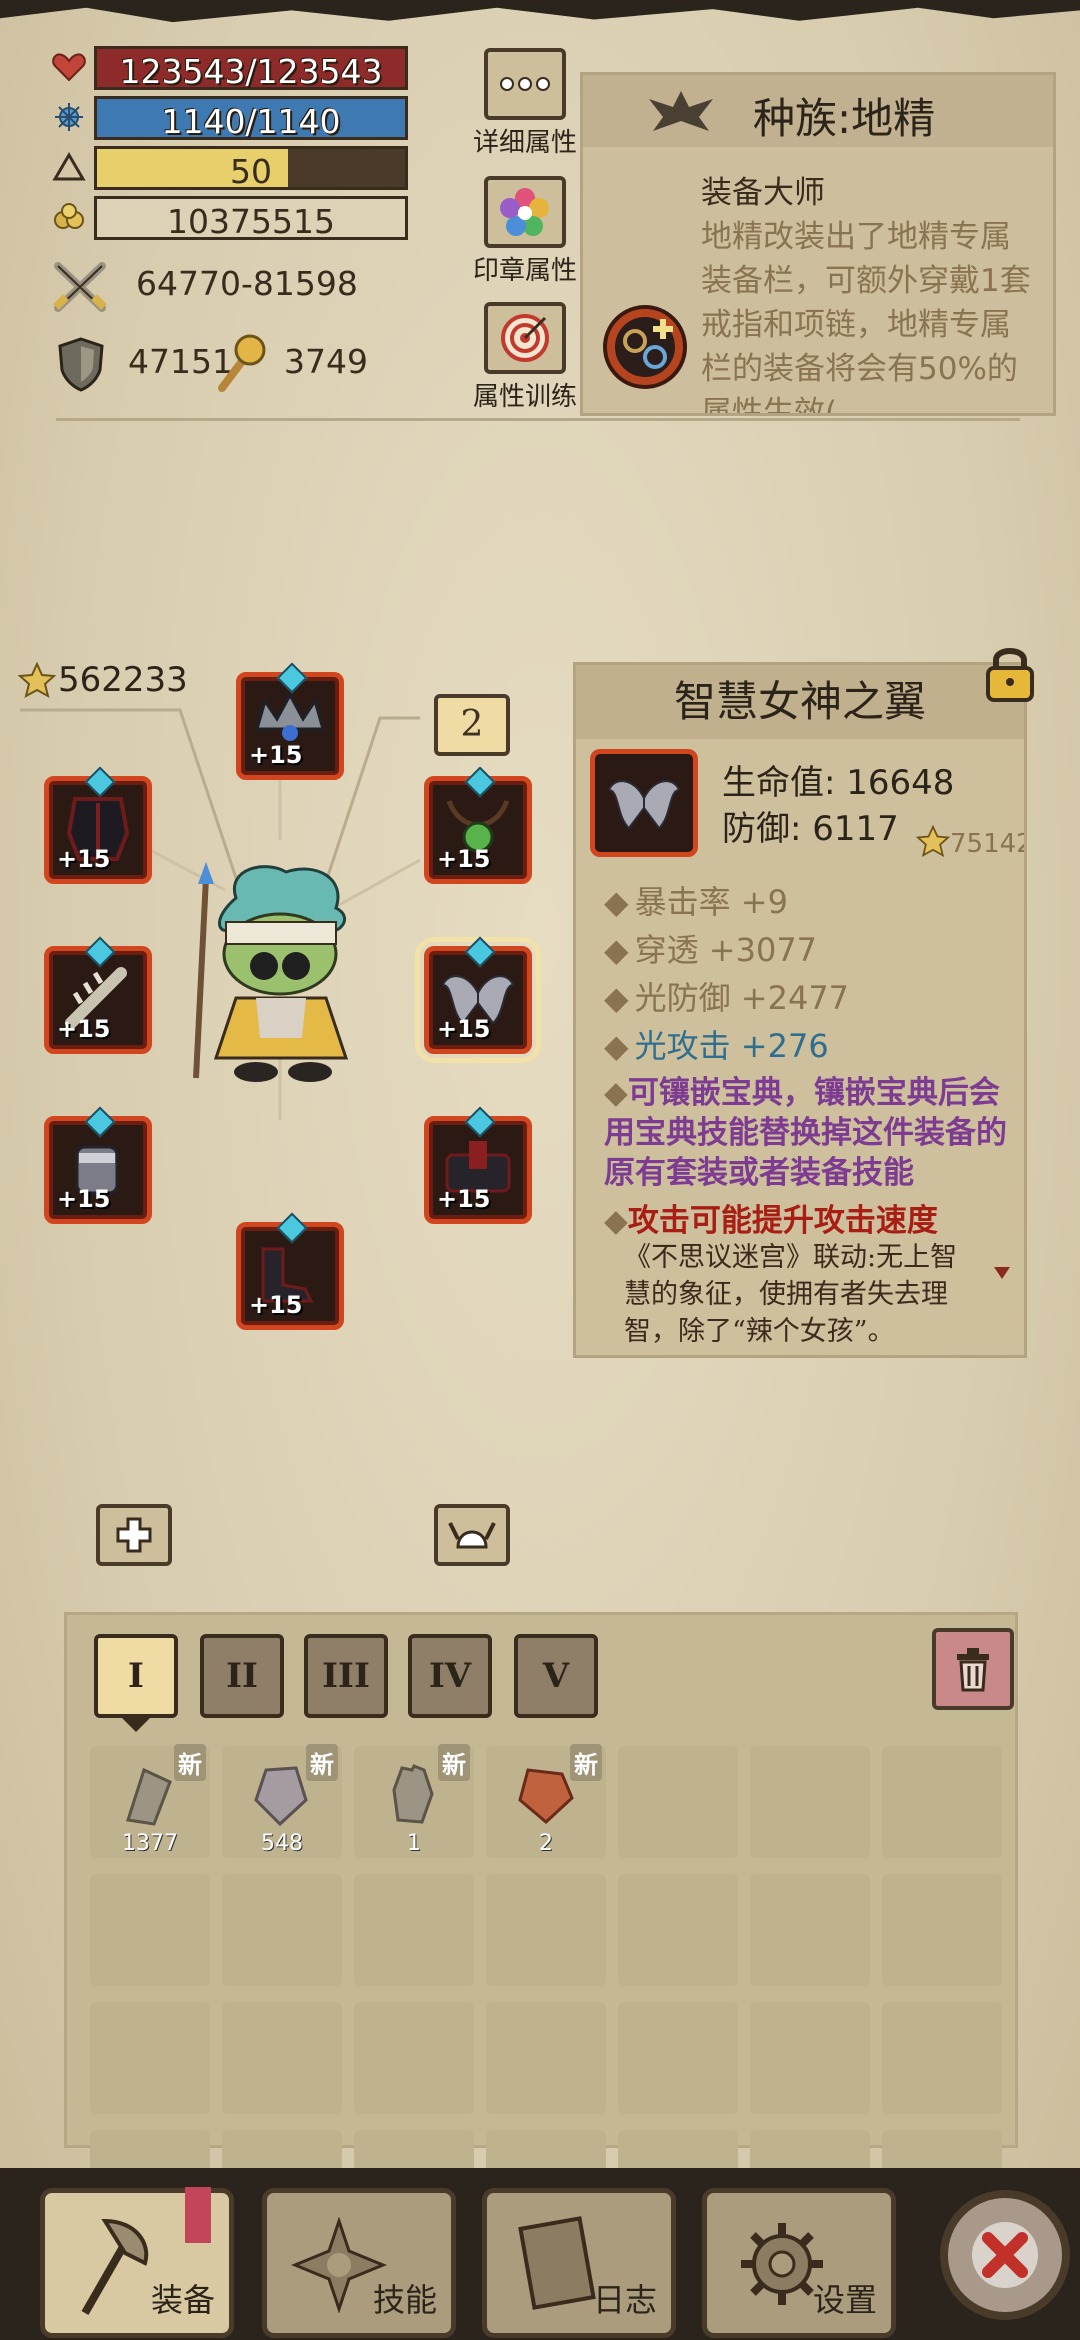 Image resolution: width=1080 pixels, height=2340 pixels. I want to click on nav-settings-button: 设置, so click(799, 2263).